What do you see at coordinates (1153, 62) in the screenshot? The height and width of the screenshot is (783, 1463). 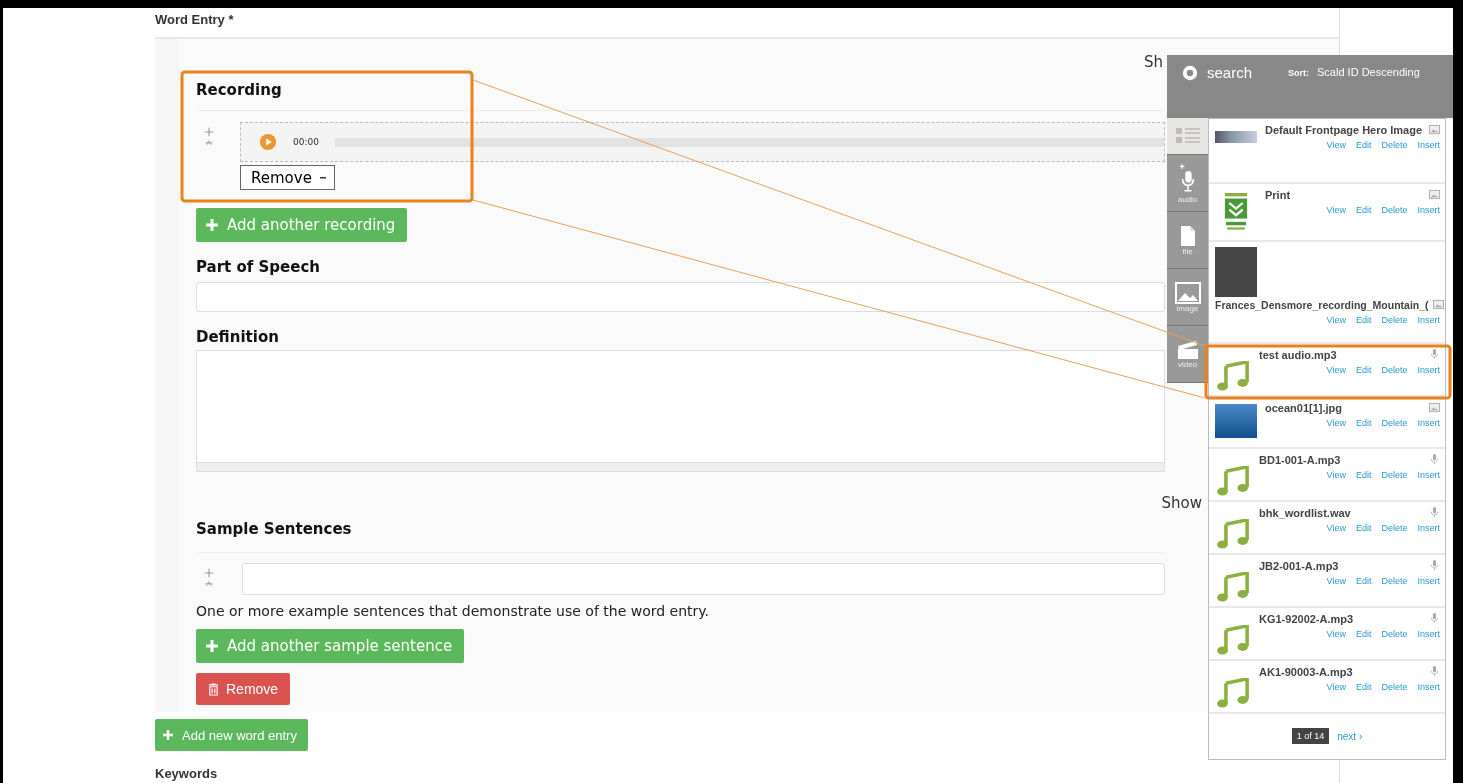 I see `row-weights-link: Sh` at bounding box center [1153, 62].